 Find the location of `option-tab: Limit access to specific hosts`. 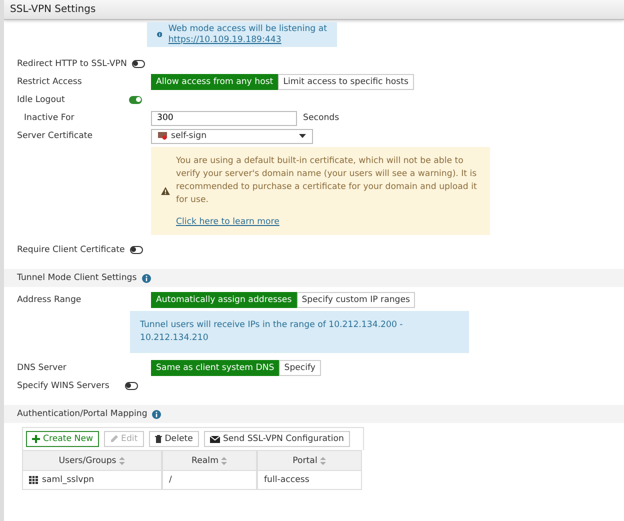

option-tab: Limit access to specific hosts is located at coordinates (346, 82).